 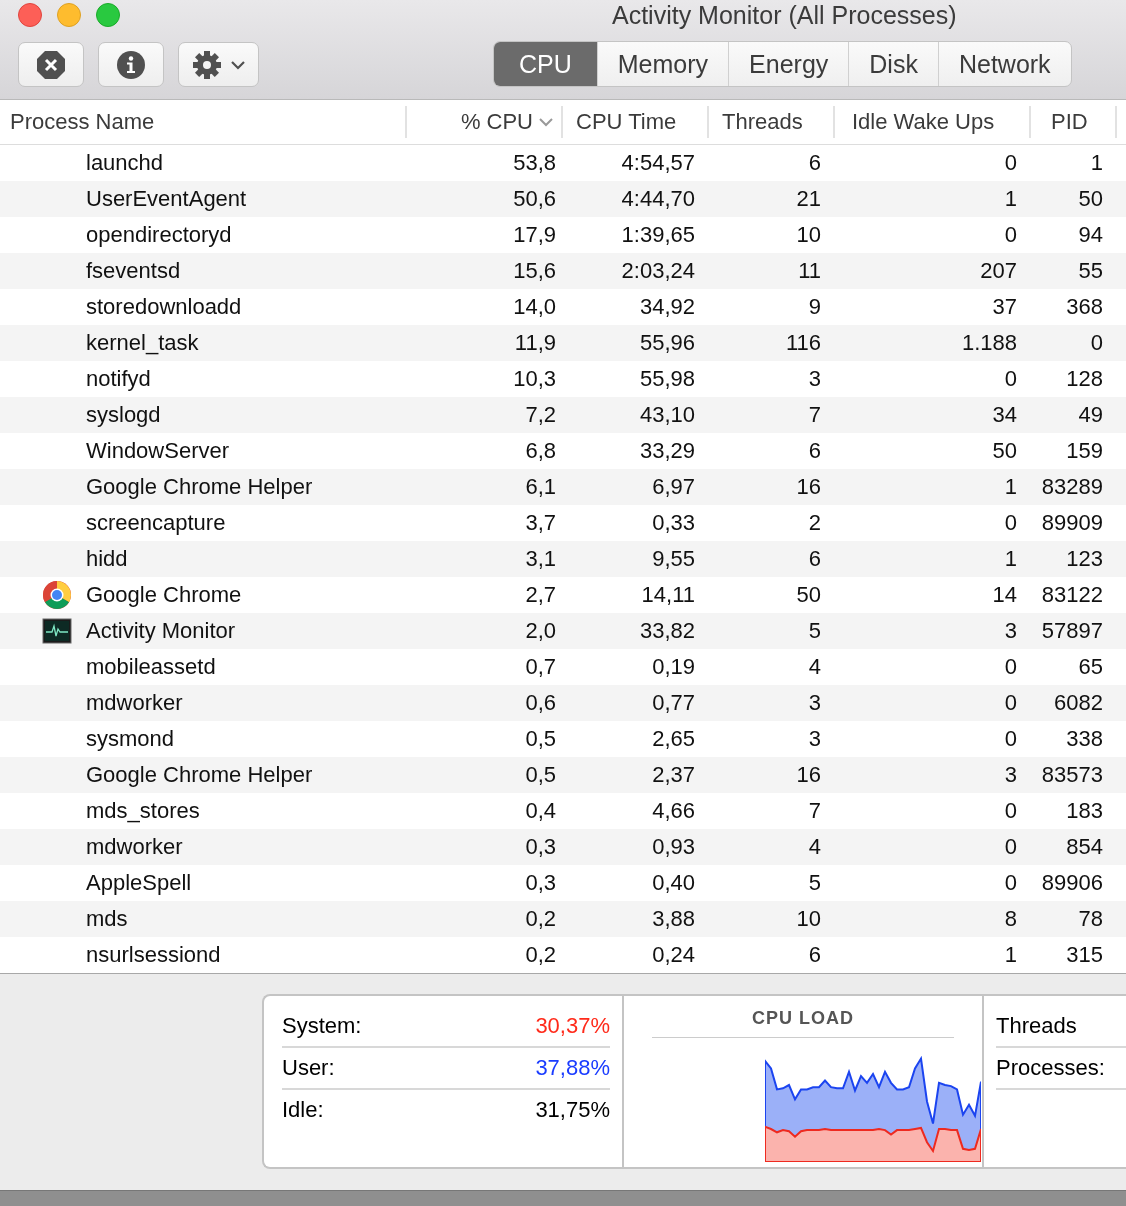 What do you see at coordinates (133, 271) in the screenshot?
I see `process-name: fseventsd` at bounding box center [133, 271].